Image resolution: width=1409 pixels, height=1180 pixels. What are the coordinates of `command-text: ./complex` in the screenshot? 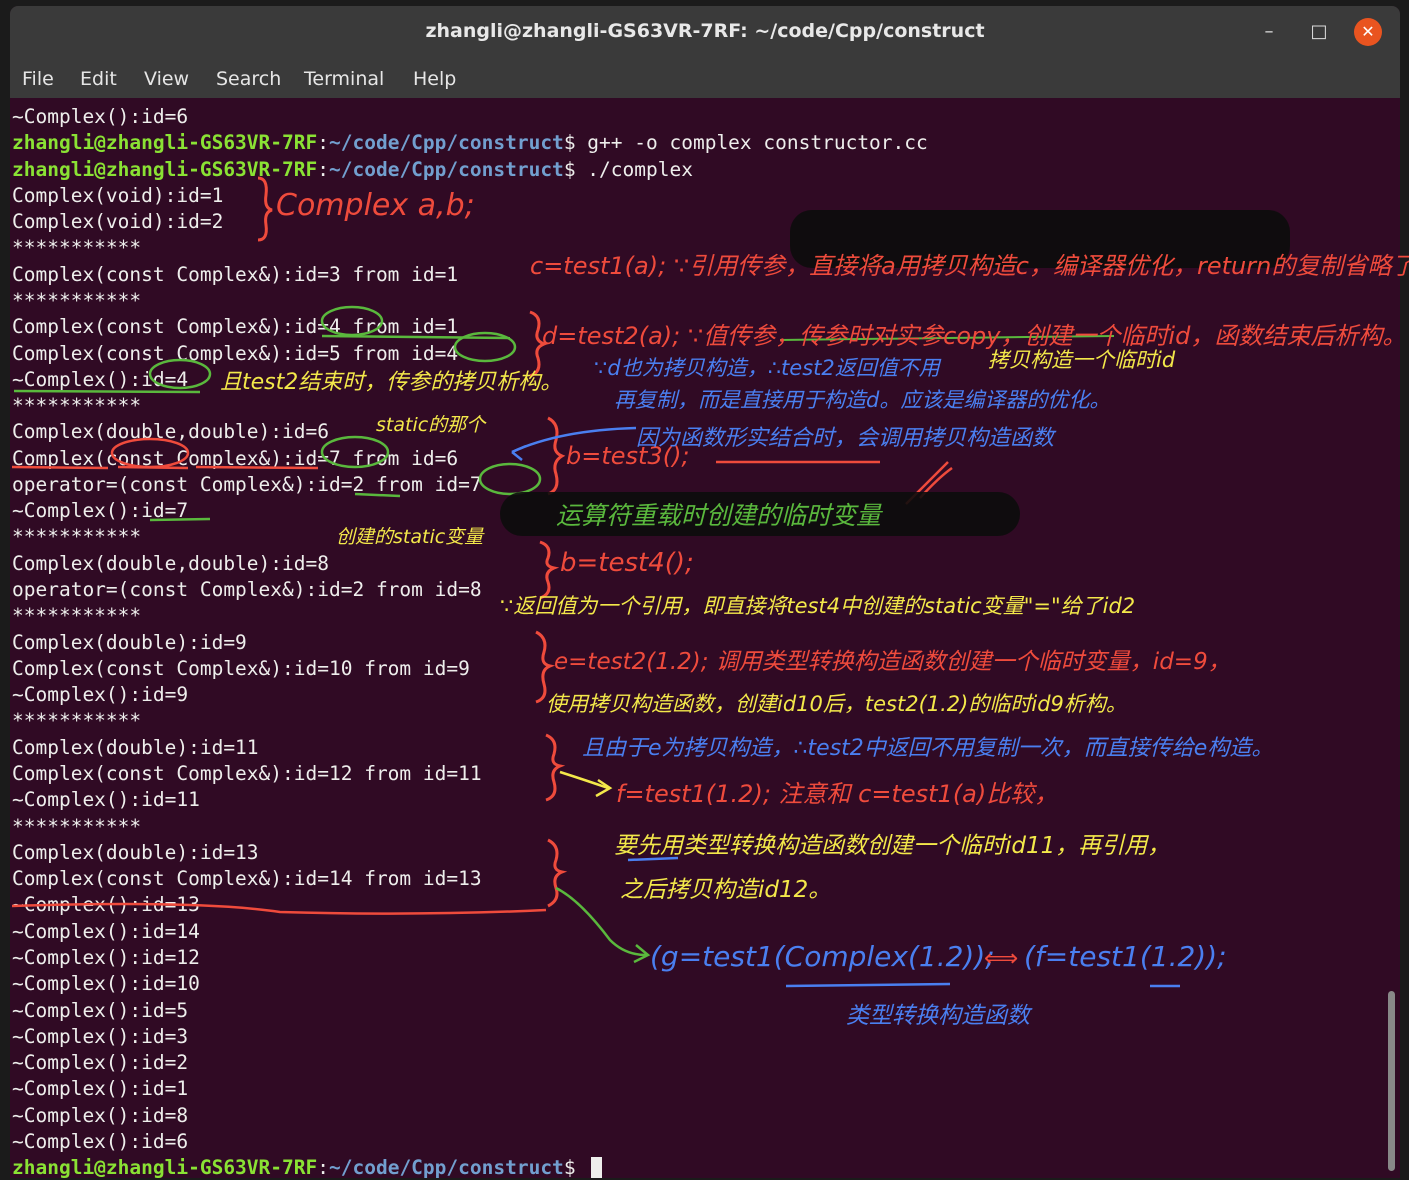 It's located at (634, 169).